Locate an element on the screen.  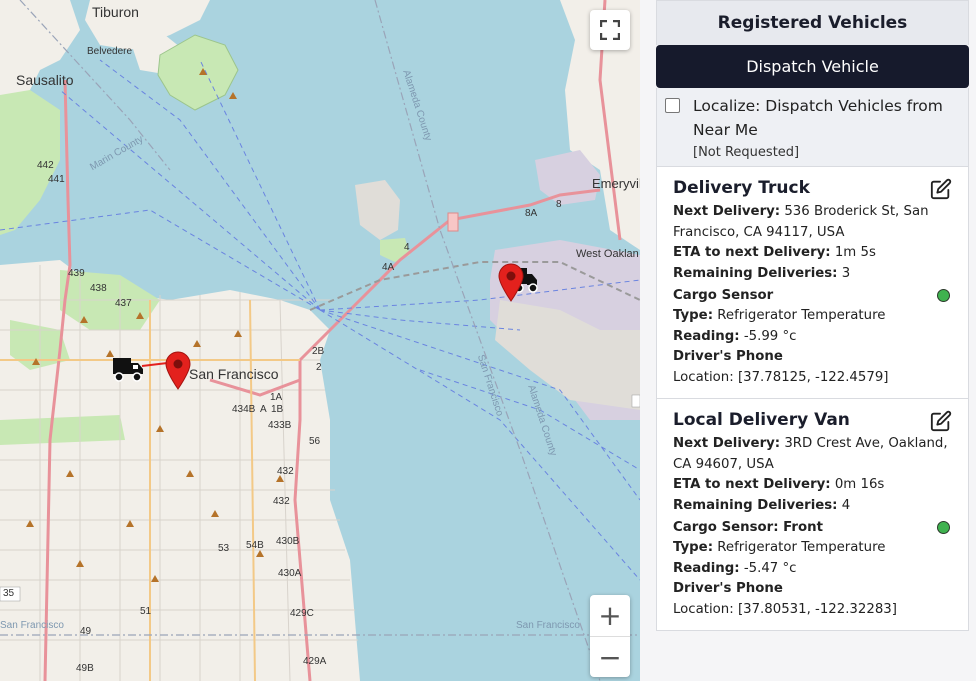
panel-title: Registered Vehicles is located at coordinates (812, 22).